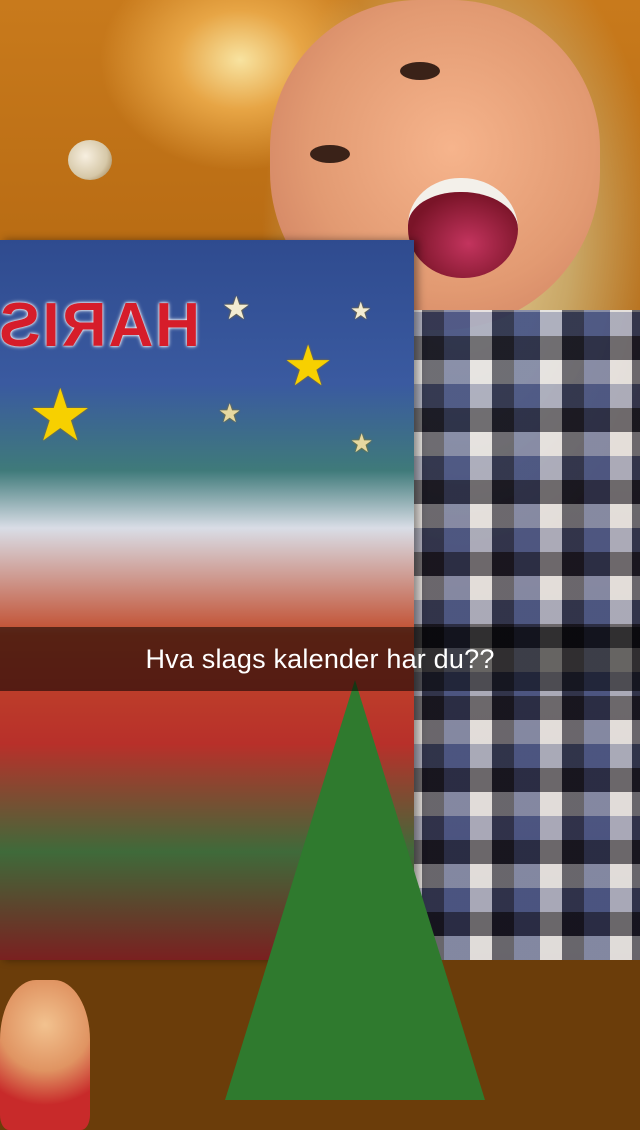 This screenshot has height=1130, width=640. I want to click on person-eye-left, so click(330, 154).